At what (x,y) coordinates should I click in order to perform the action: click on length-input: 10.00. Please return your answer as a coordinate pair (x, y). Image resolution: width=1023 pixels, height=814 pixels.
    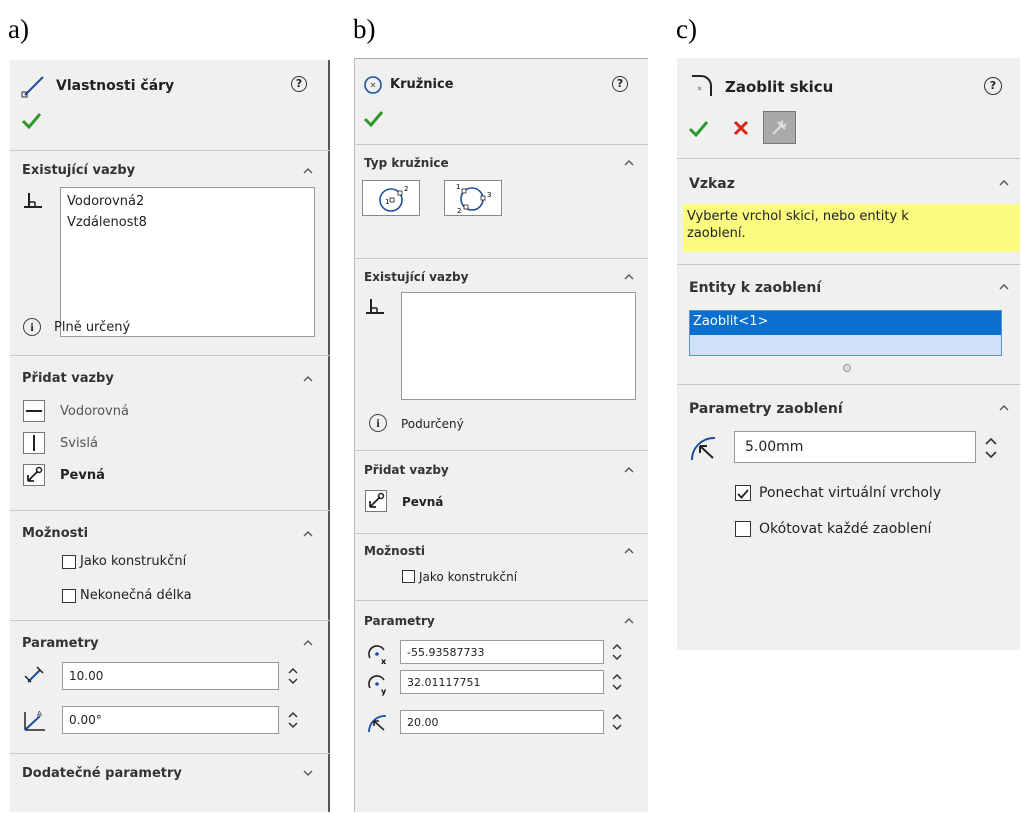
    Looking at the image, I should click on (170, 676).